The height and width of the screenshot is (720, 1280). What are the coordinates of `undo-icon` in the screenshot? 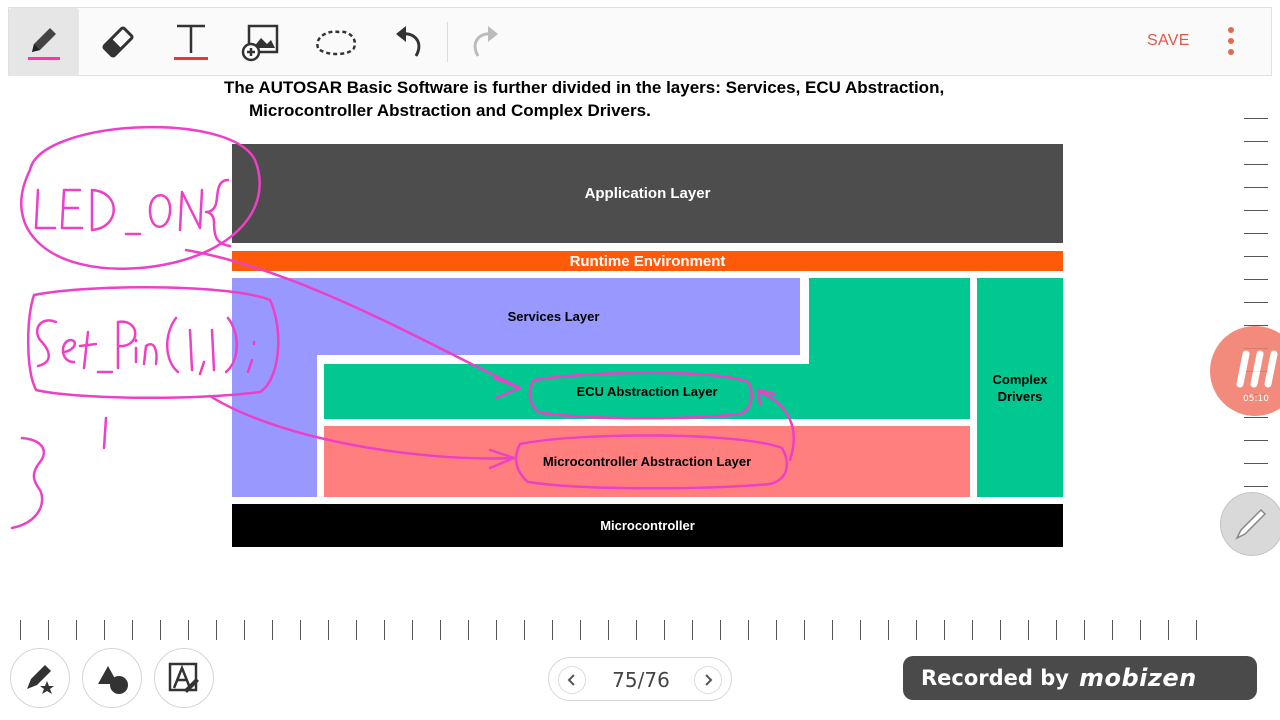 It's located at (408, 41).